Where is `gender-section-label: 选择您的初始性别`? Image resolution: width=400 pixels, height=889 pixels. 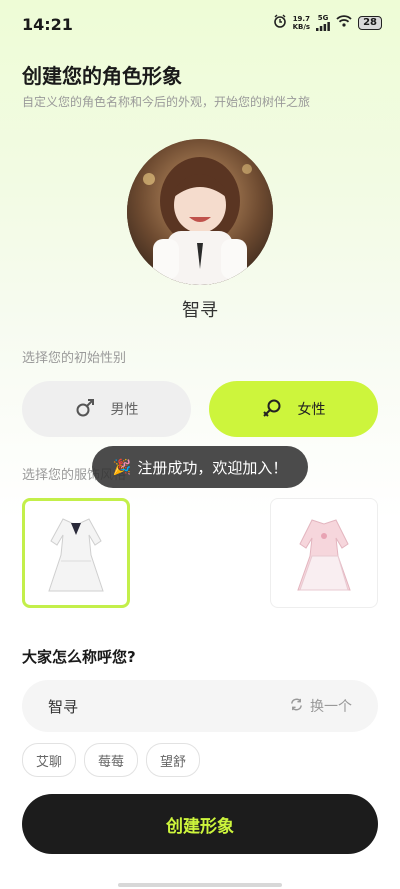 gender-section-label: 选择您的初始性别 is located at coordinates (74, 358).